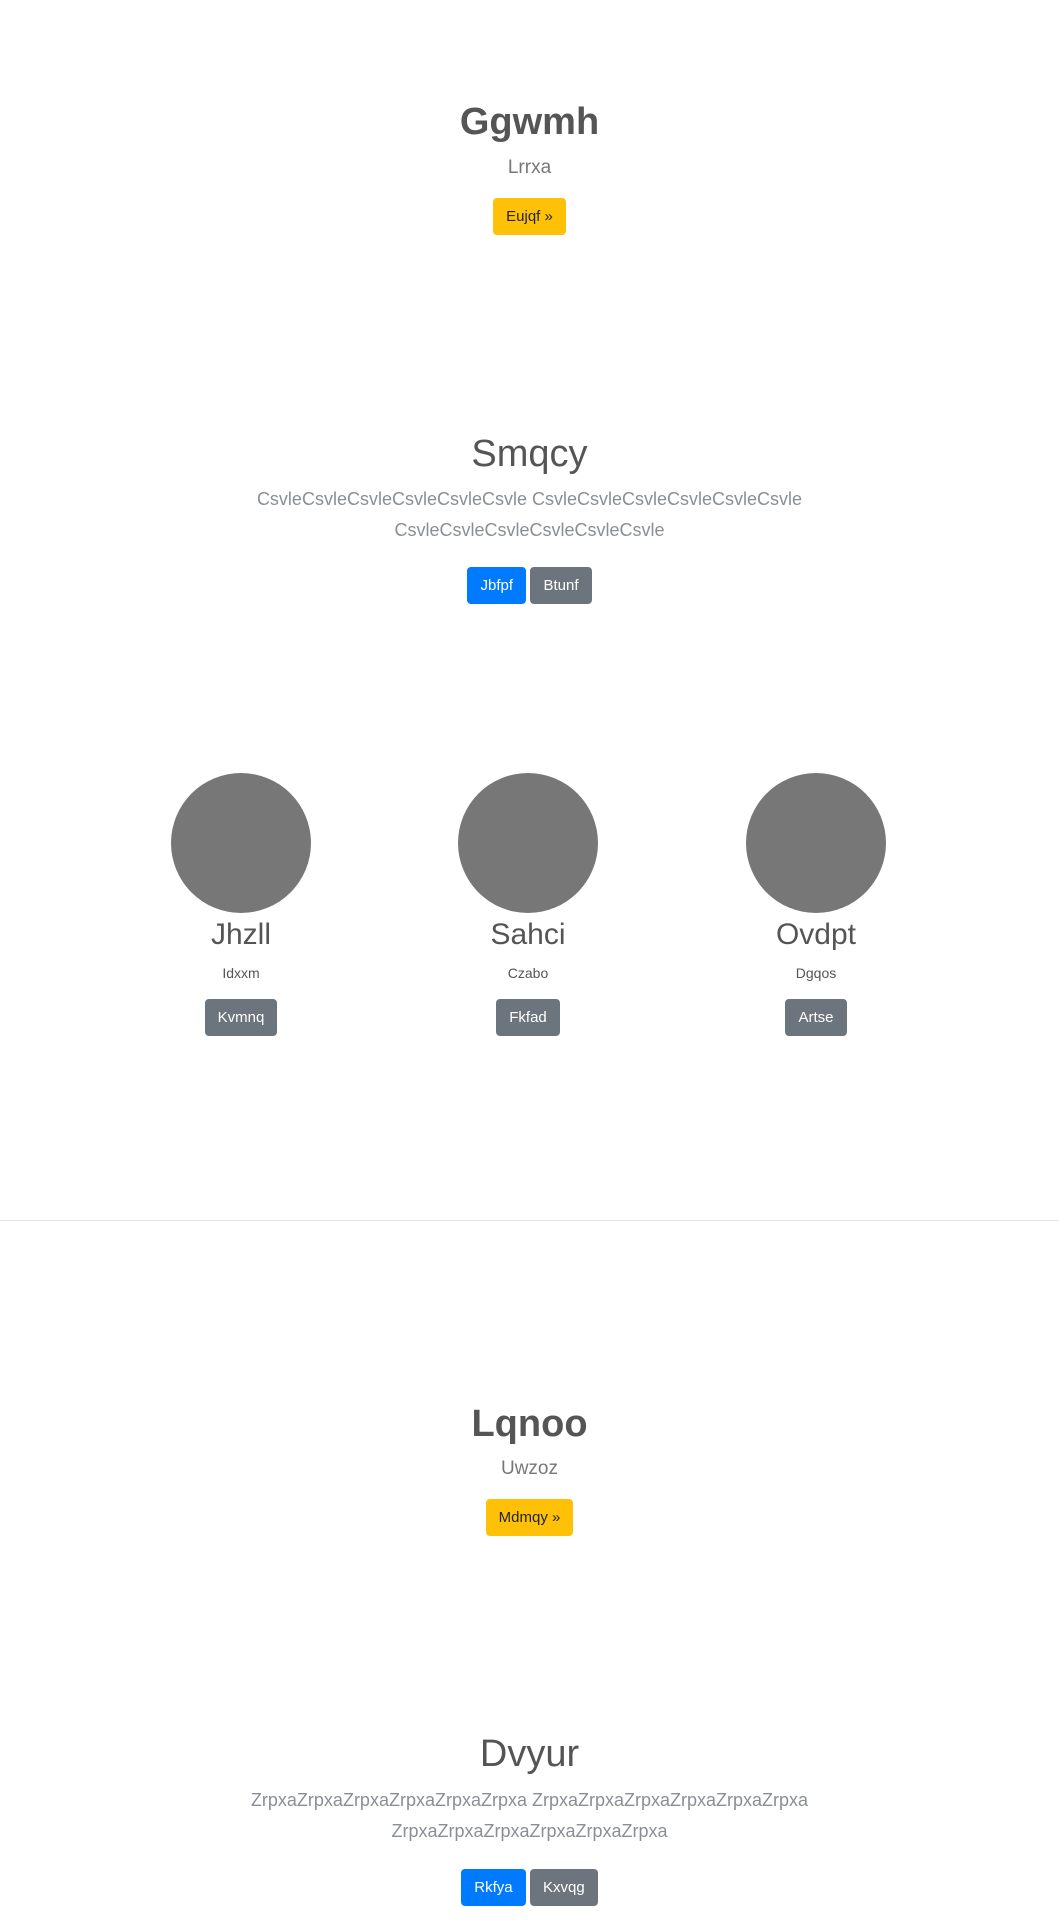 Image resolution: width=1059 pixels, height=1920 pixels. I want to click on team-name: Jhzll, so click(240, 934).